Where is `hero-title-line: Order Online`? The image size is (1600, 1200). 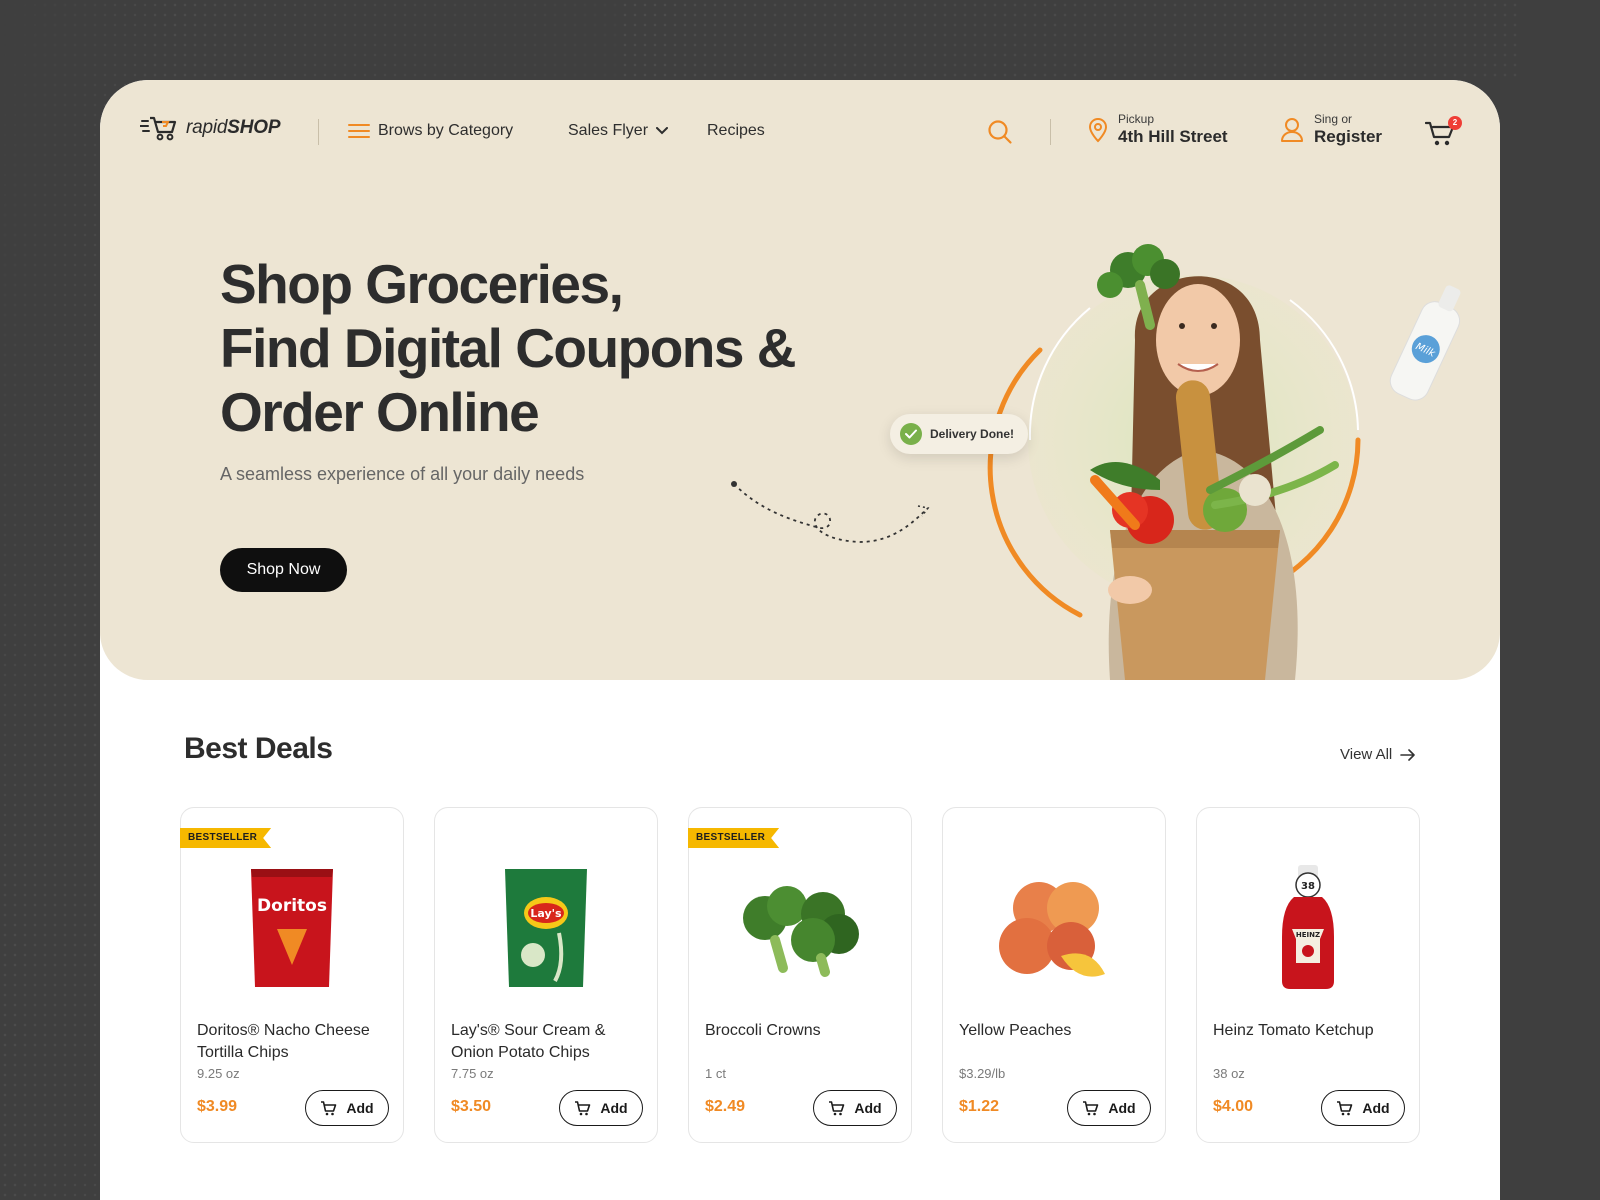
hero-title-line: Order Online is located at coordinates (380, 412).